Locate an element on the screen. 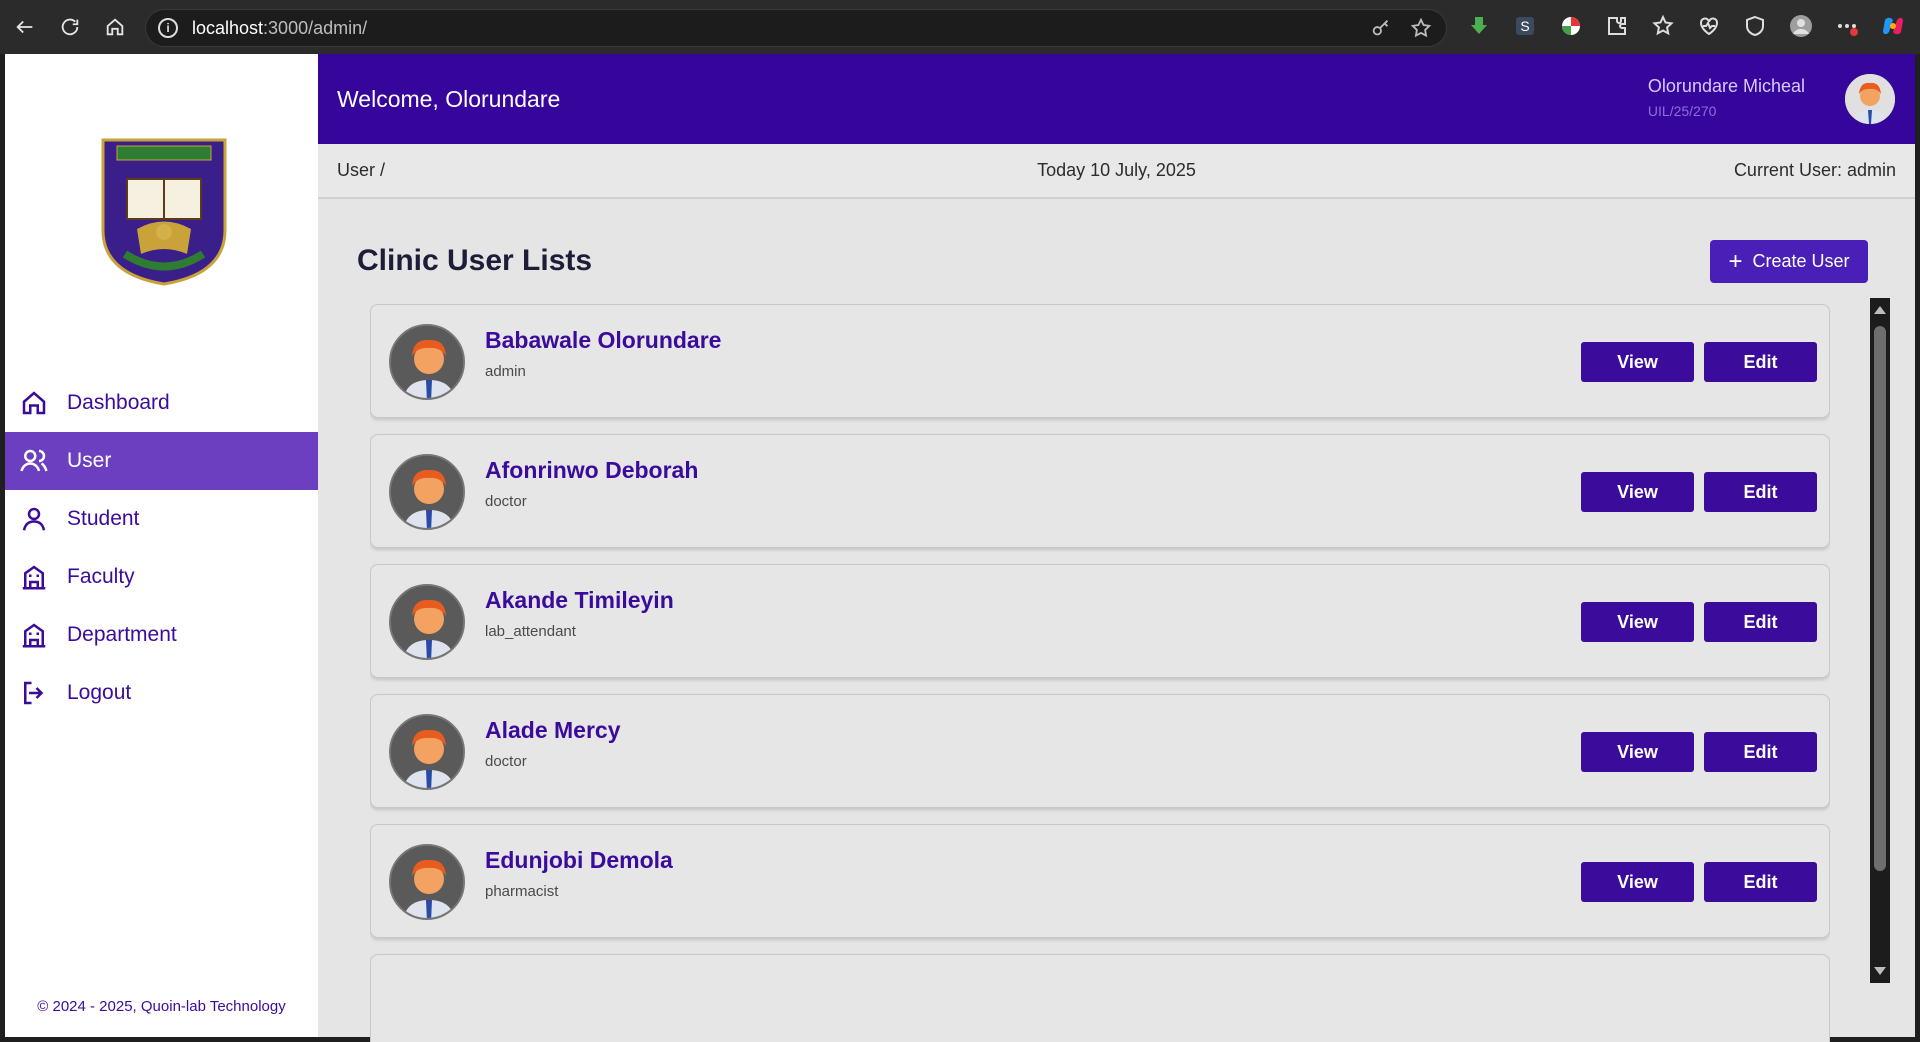  copyright-text: © 2024 - 2025, Quoin-lab Technology is located at coordinates (161, 1006).